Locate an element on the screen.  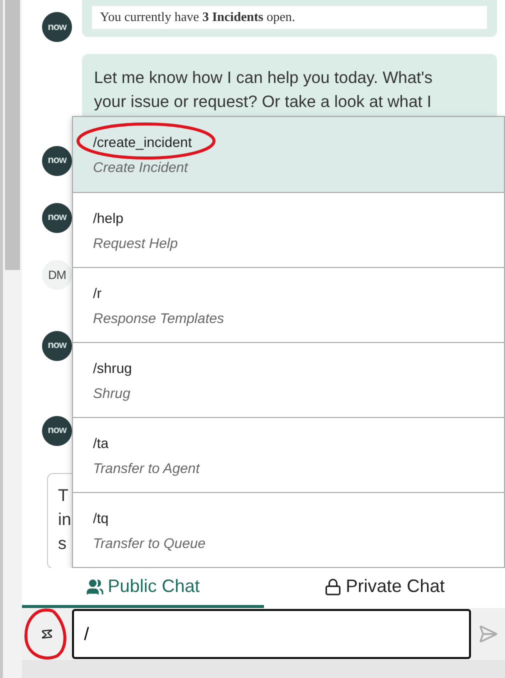
avatar: DM is located at coordinates (57, 275).